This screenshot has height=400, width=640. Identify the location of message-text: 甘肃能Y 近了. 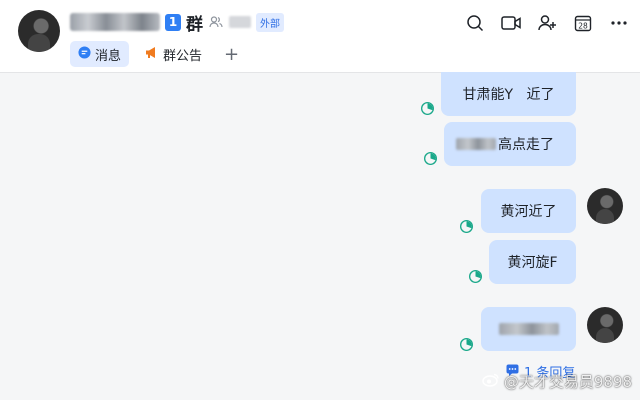
(508, 95).